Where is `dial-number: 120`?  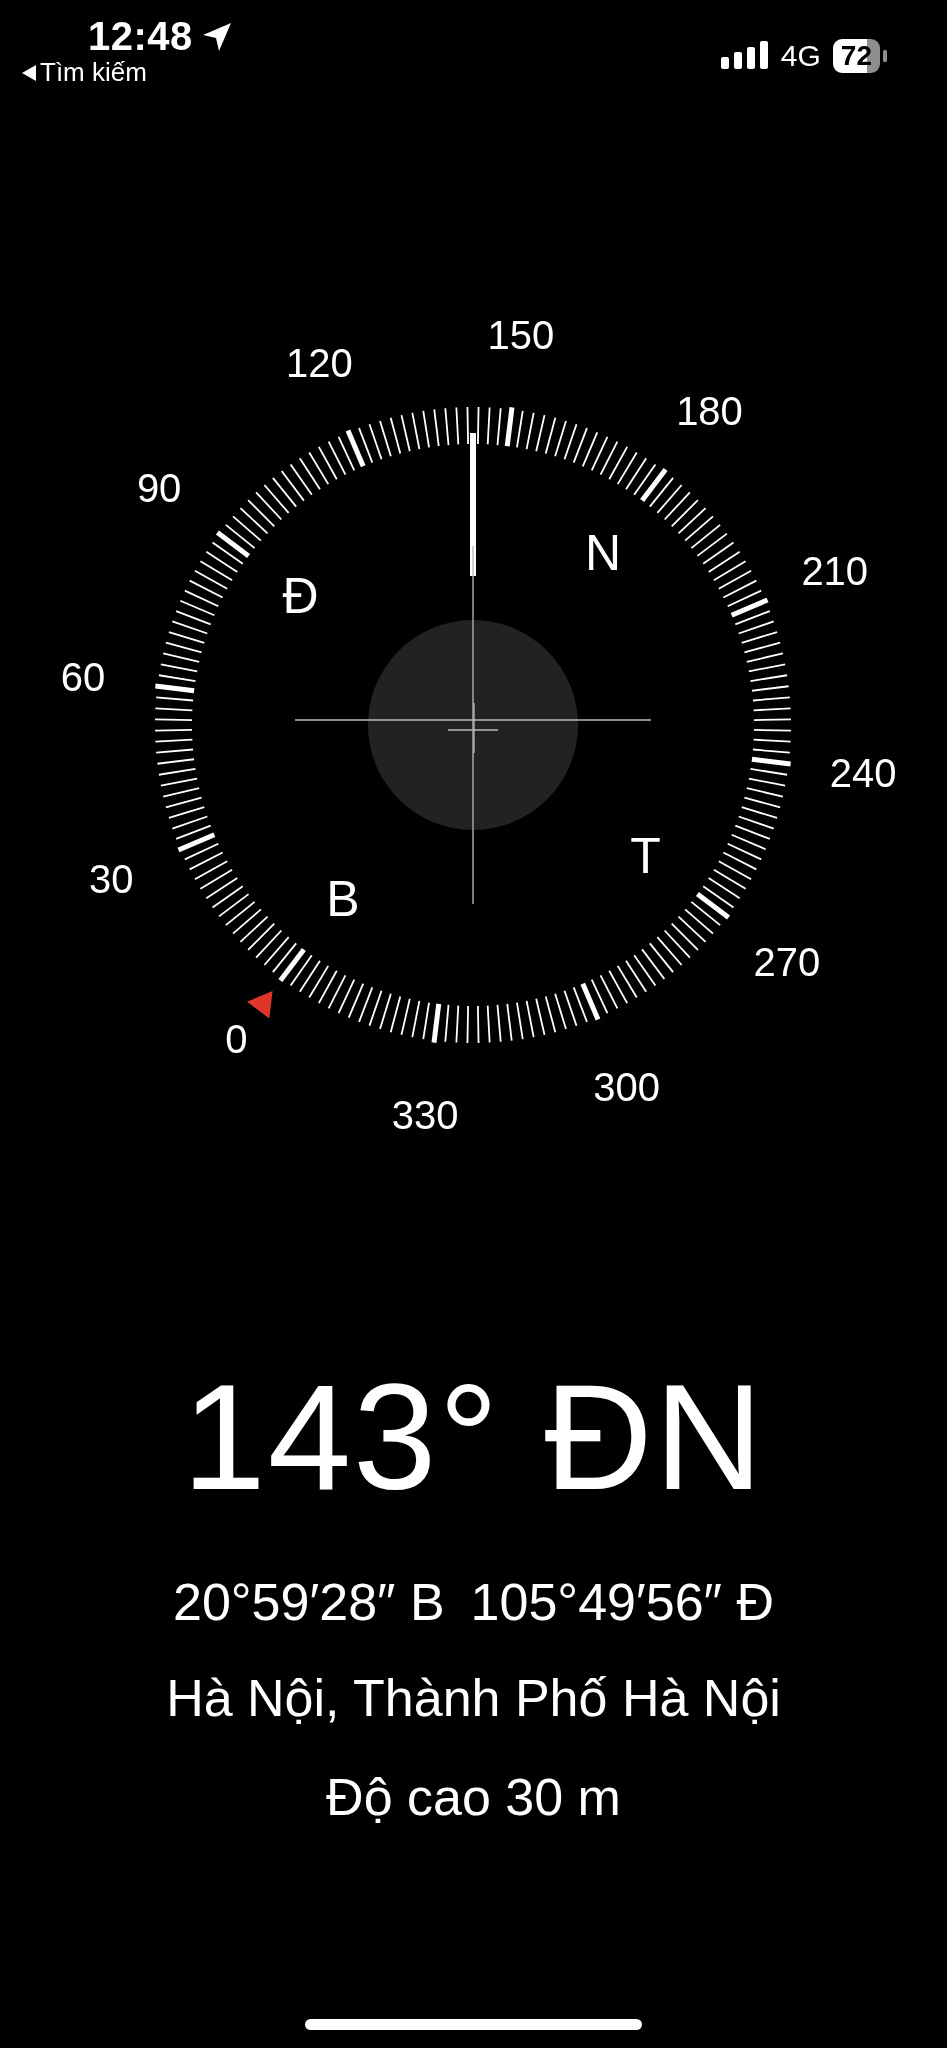
dial-number: 120 is located at coordinates (319, 363).